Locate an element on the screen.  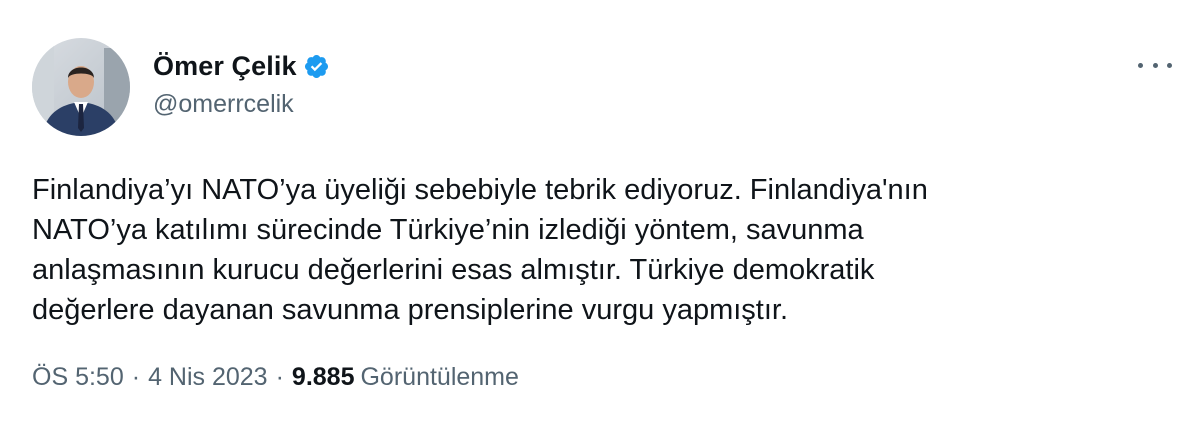
tweet-time: ÖS 5:50 is located at coordinates (78, 377).